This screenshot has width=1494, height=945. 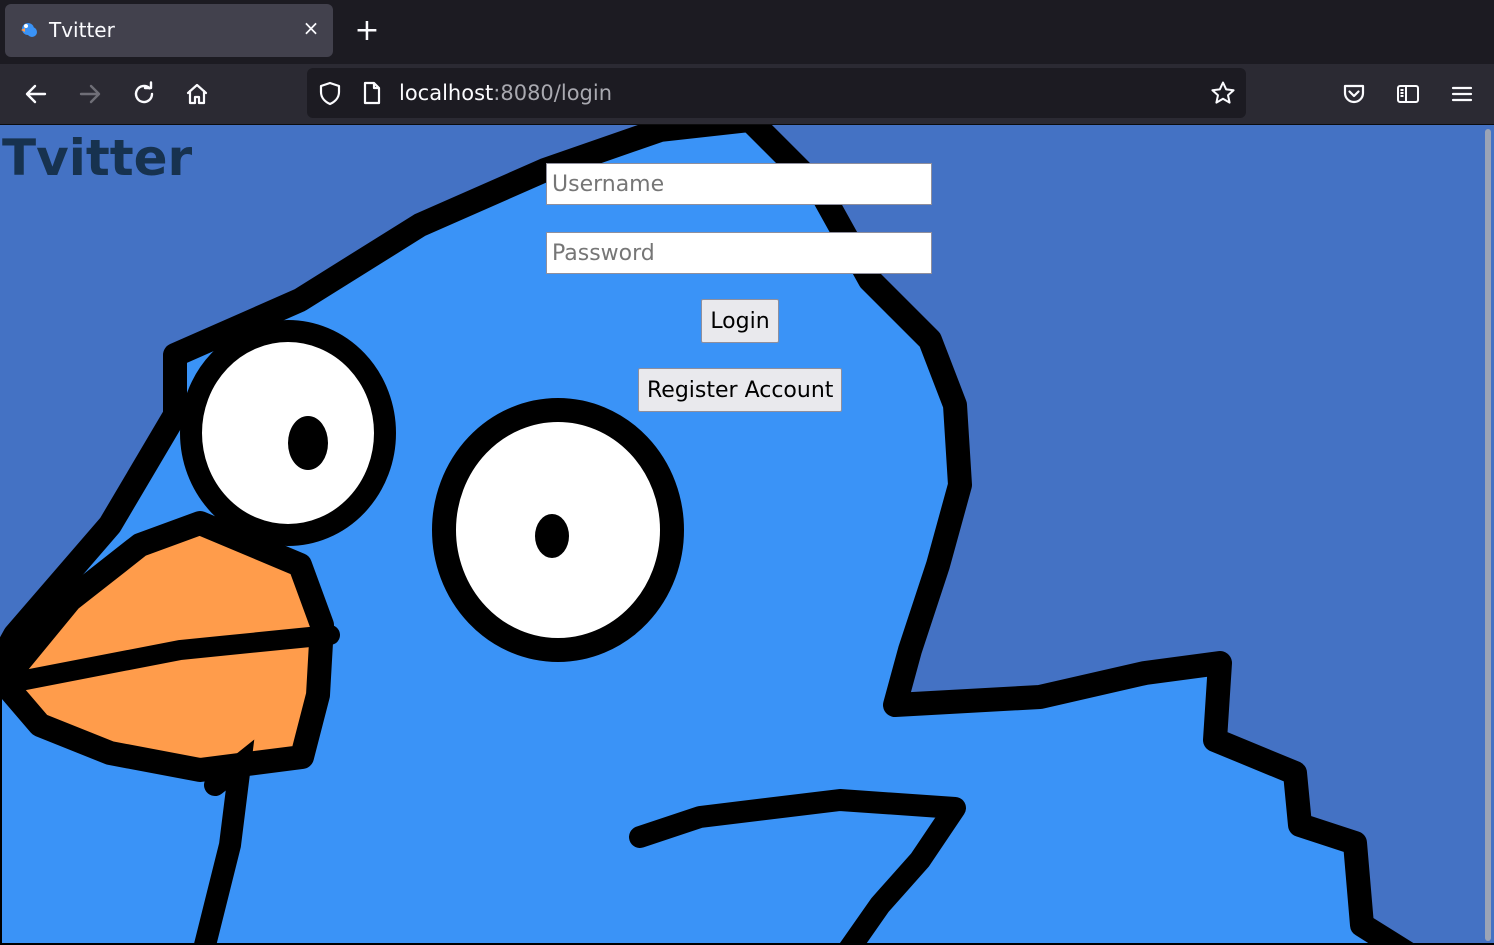 I want to click on arrow-left-icon, so click(x=36, y=94).